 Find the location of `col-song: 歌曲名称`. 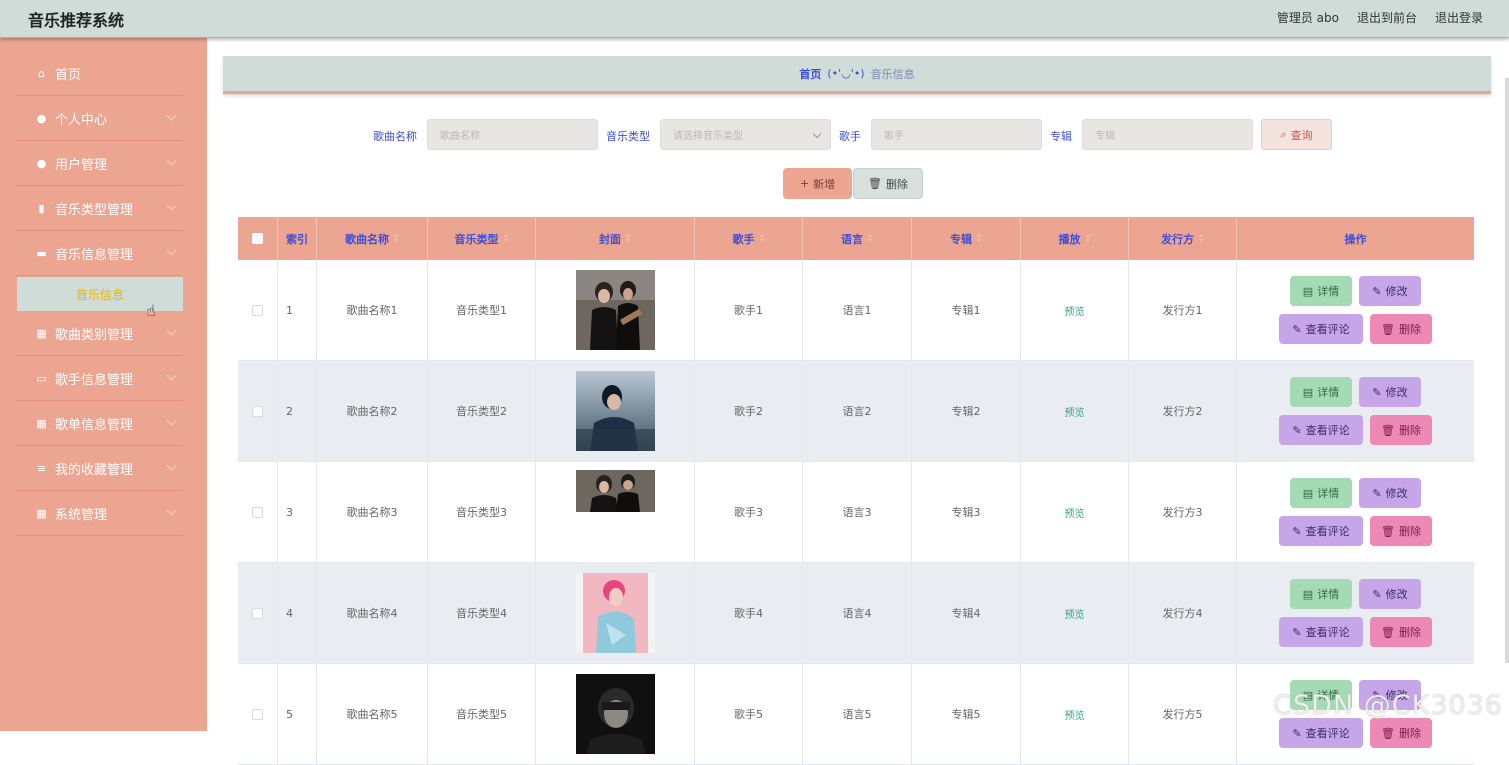

col-song: 歌曲名称 is located at coordinates (372, 238).